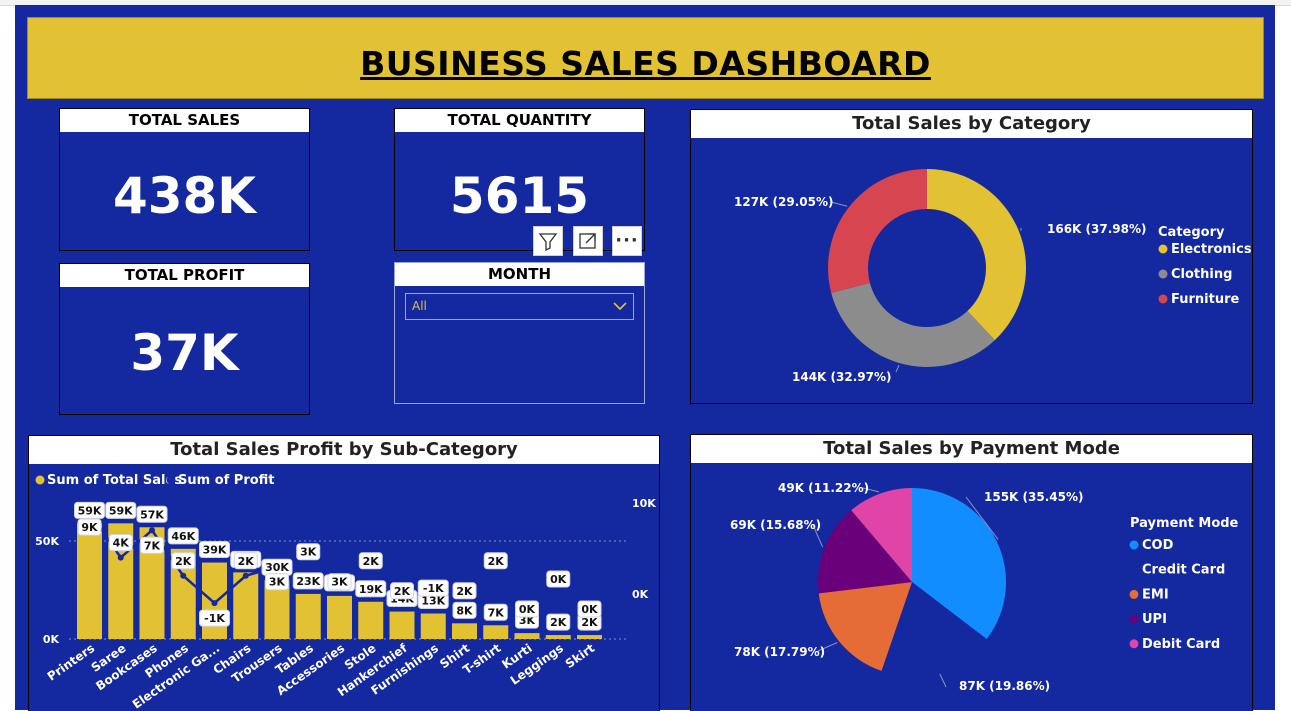  I want to click on bar-leggings, so click(558, 637).